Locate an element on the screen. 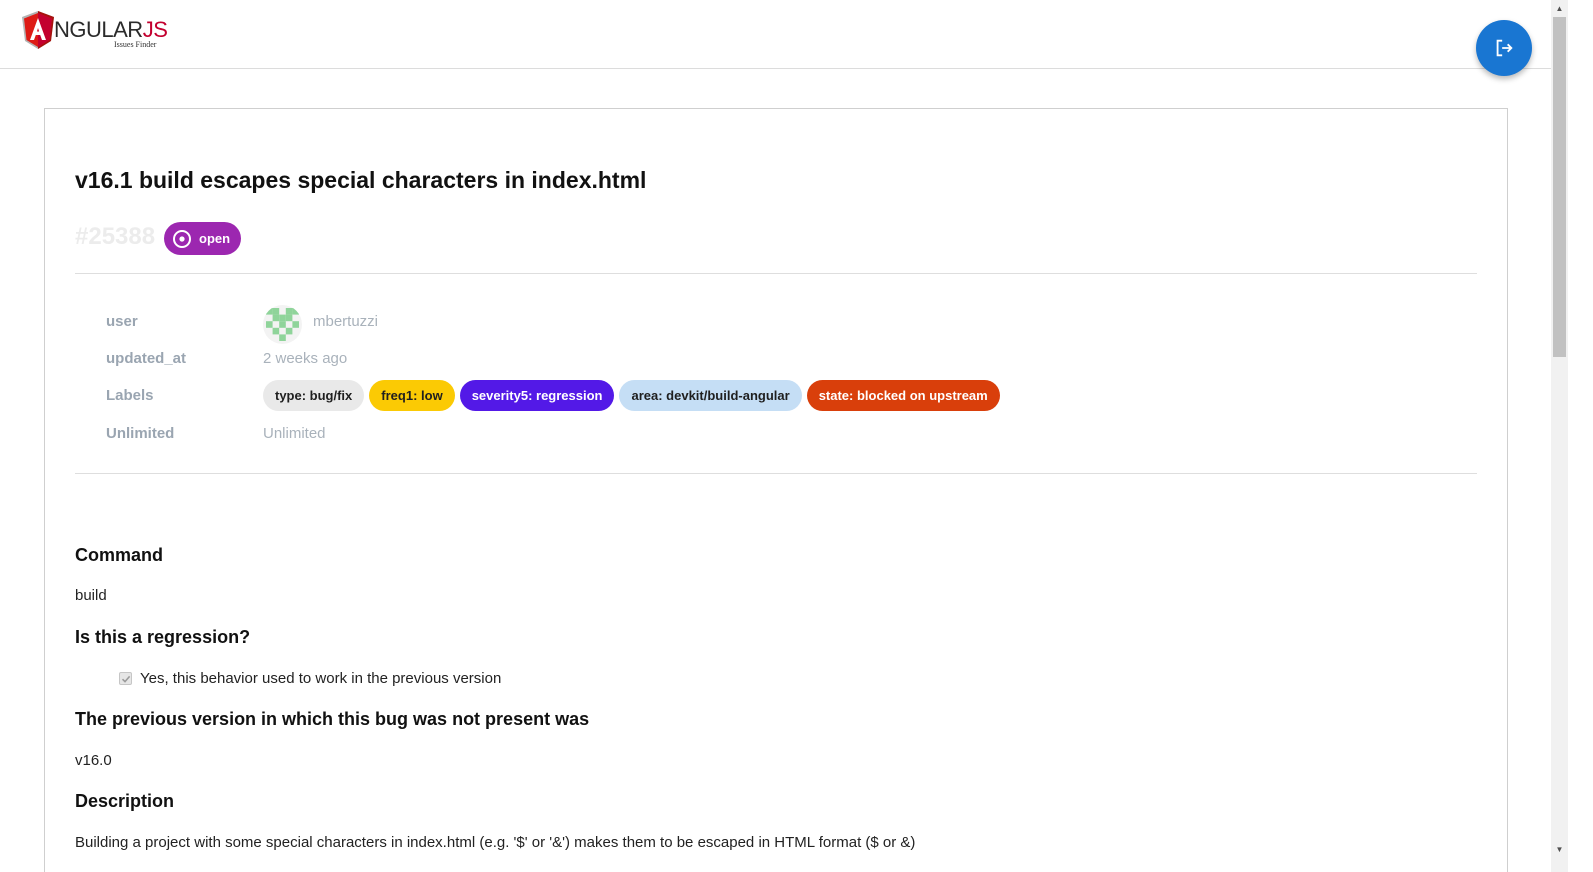 The width and height of the screenshot is (1593, 872). user-avatar is located at coordinates (282, 324).